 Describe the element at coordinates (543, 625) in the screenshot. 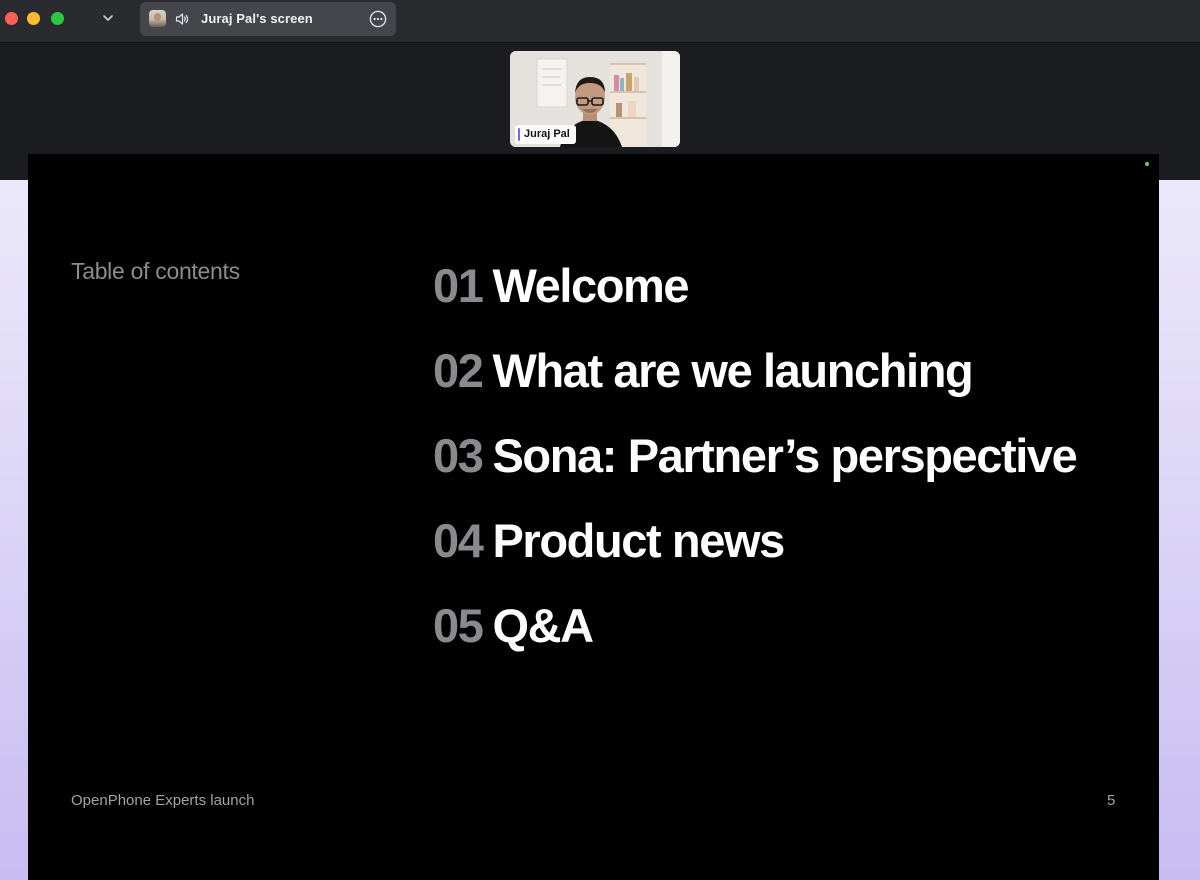

I see `toc-item-title: Q&A` at that location.